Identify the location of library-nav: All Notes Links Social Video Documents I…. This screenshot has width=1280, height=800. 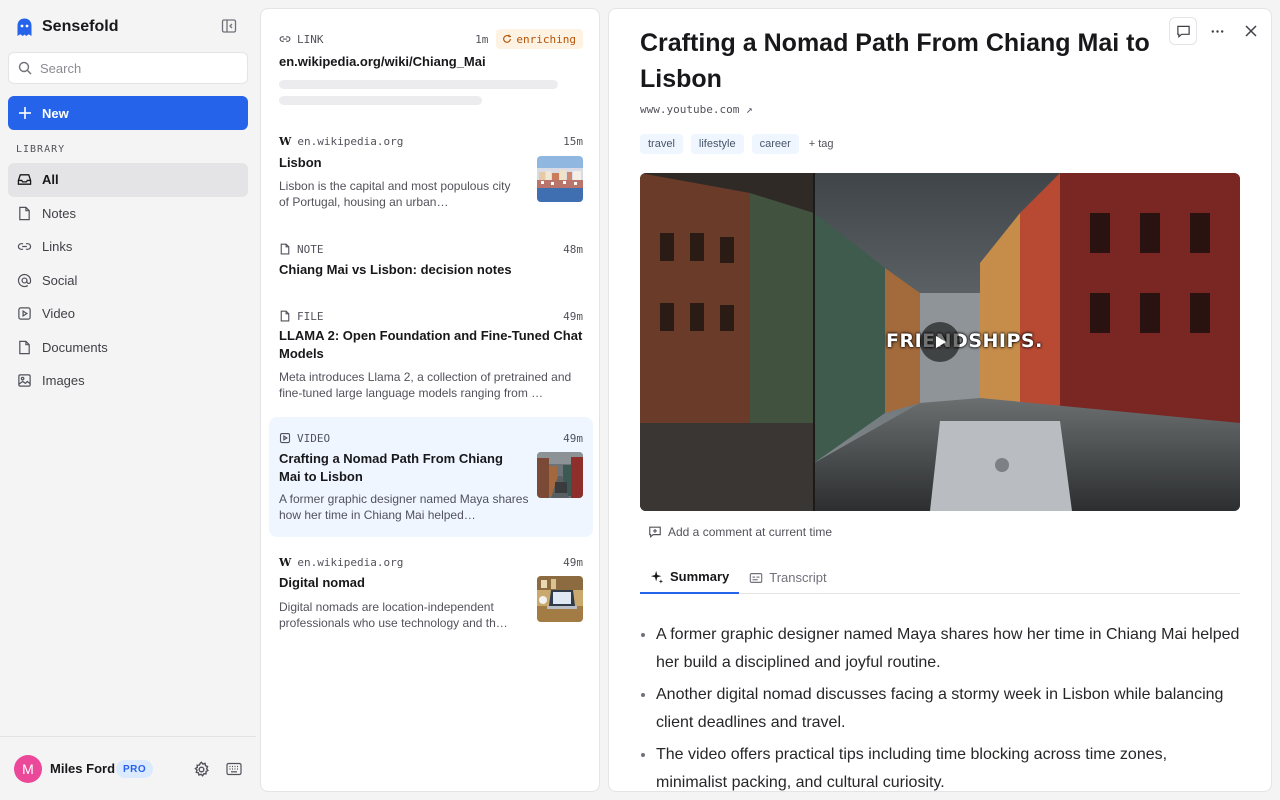
(128, 280).